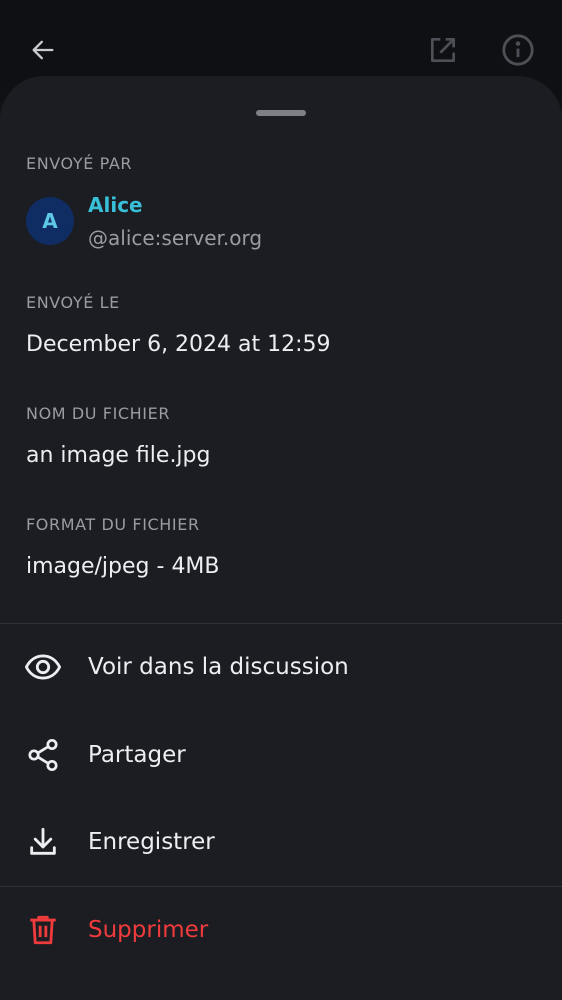 This screenshot has height=1000, width=562. Describe the element at coordinates (148, 930) in the screenshot. I see `delete-label: Supprimer` at that location.